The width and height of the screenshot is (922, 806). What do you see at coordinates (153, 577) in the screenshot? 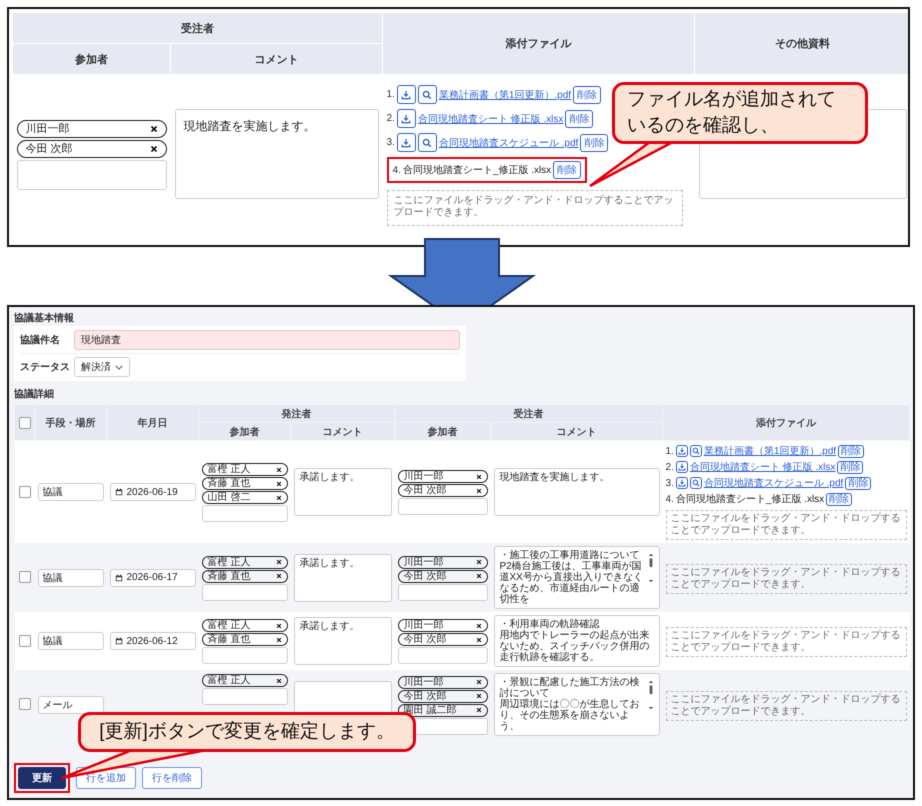
I see `date-field: 2026-06-17` at bounding box center [153, 577].